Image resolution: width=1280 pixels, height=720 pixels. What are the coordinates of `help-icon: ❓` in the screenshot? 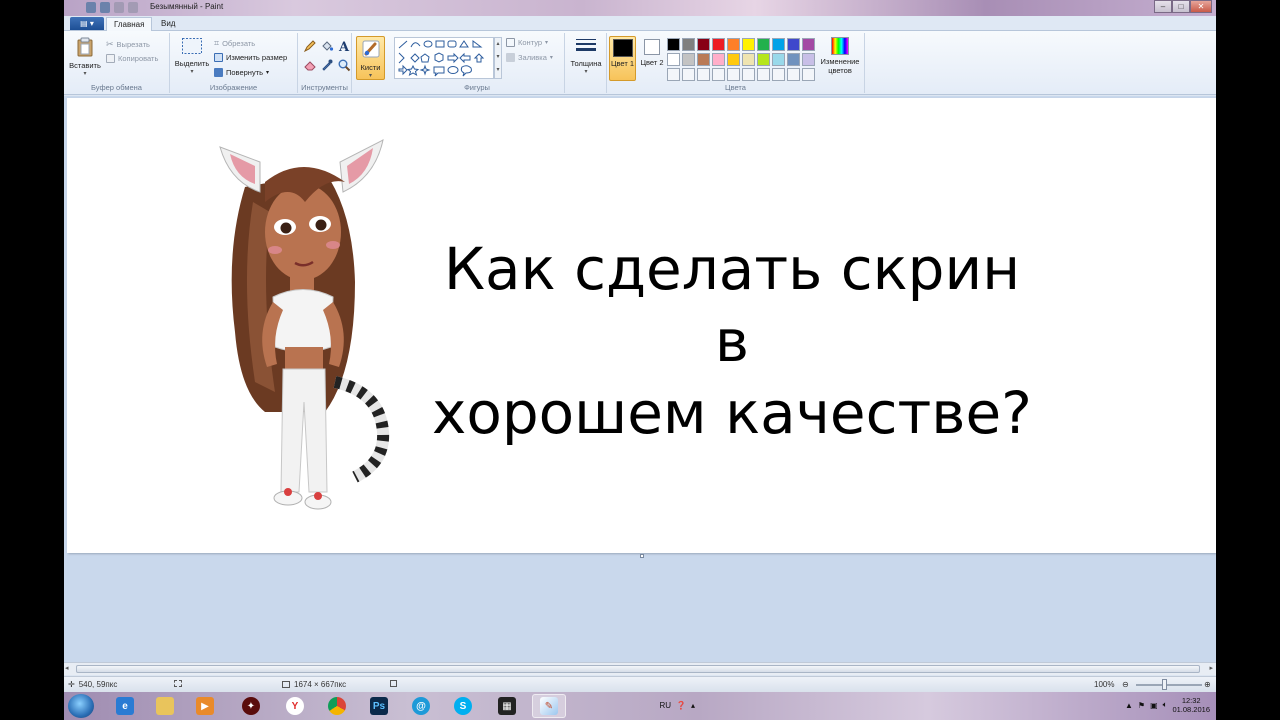 It's located at (681, 705).